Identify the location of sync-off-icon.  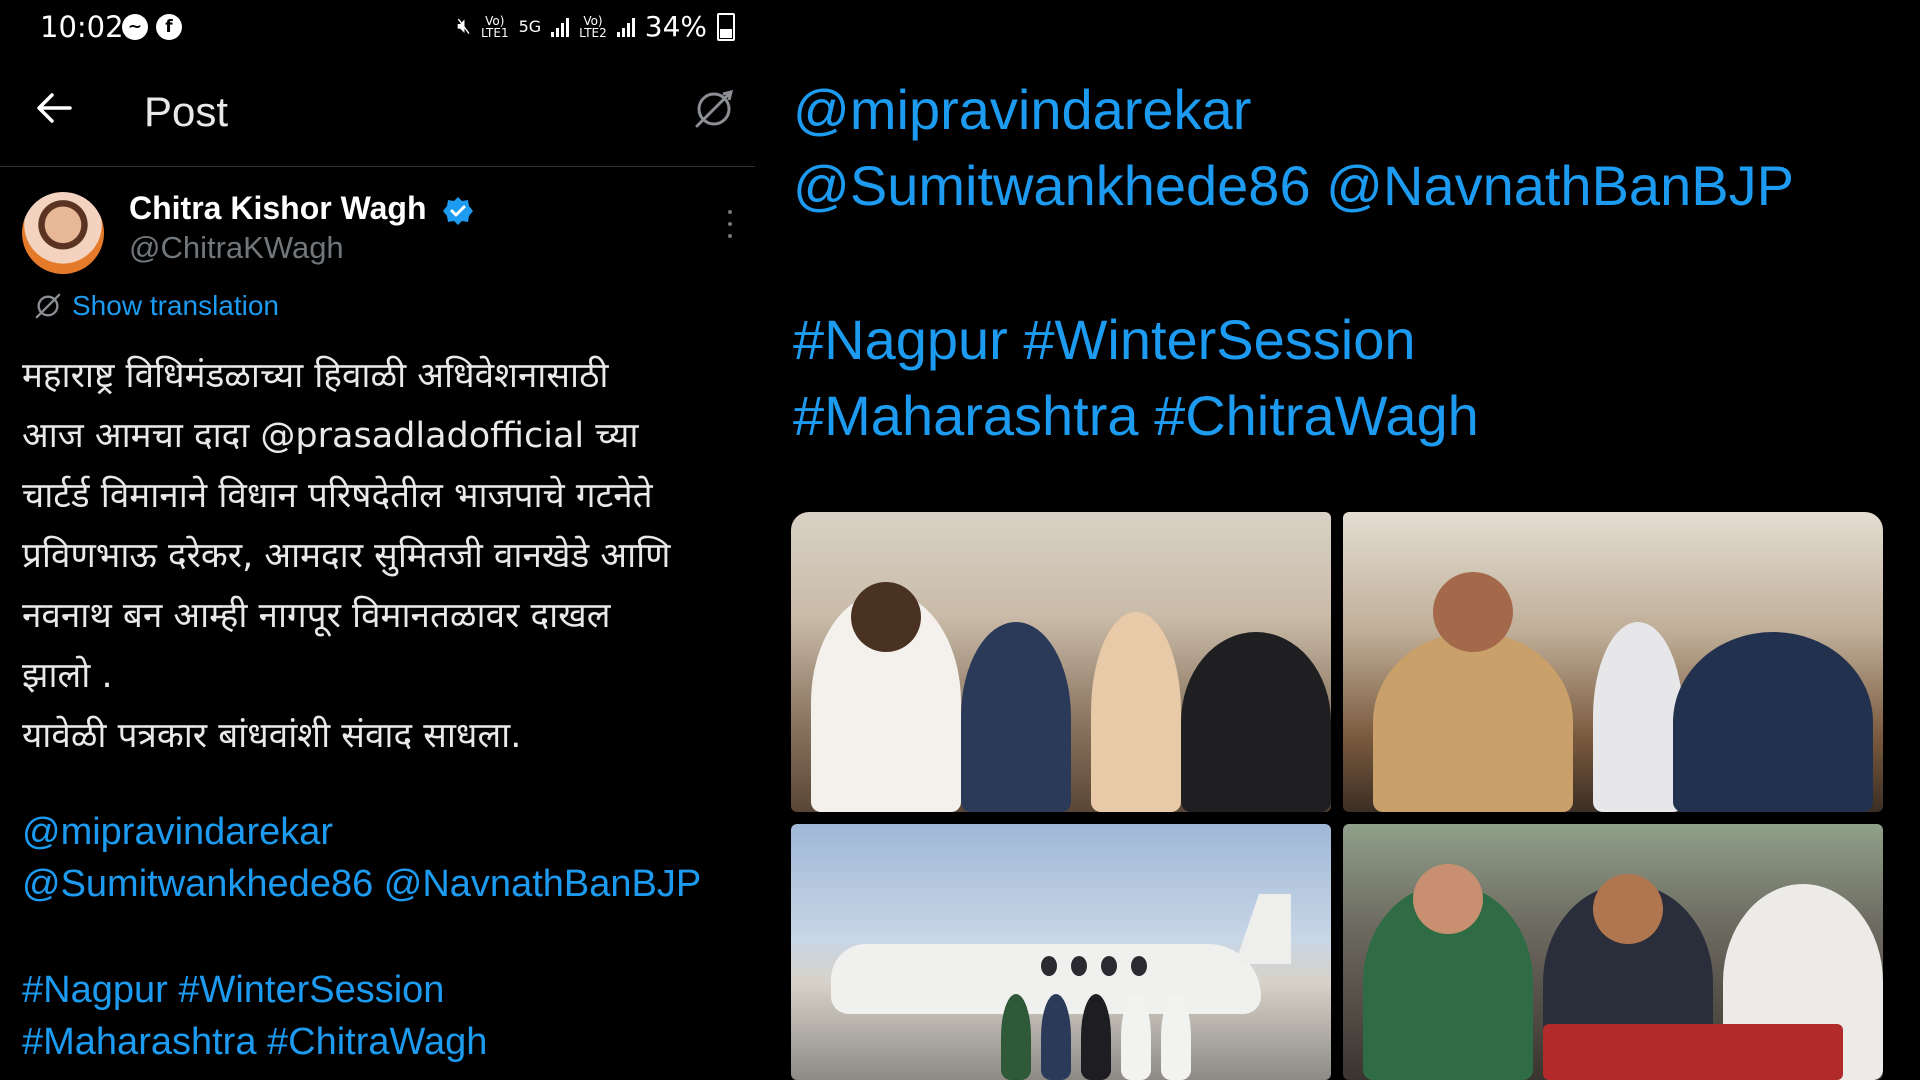
(714, 109).